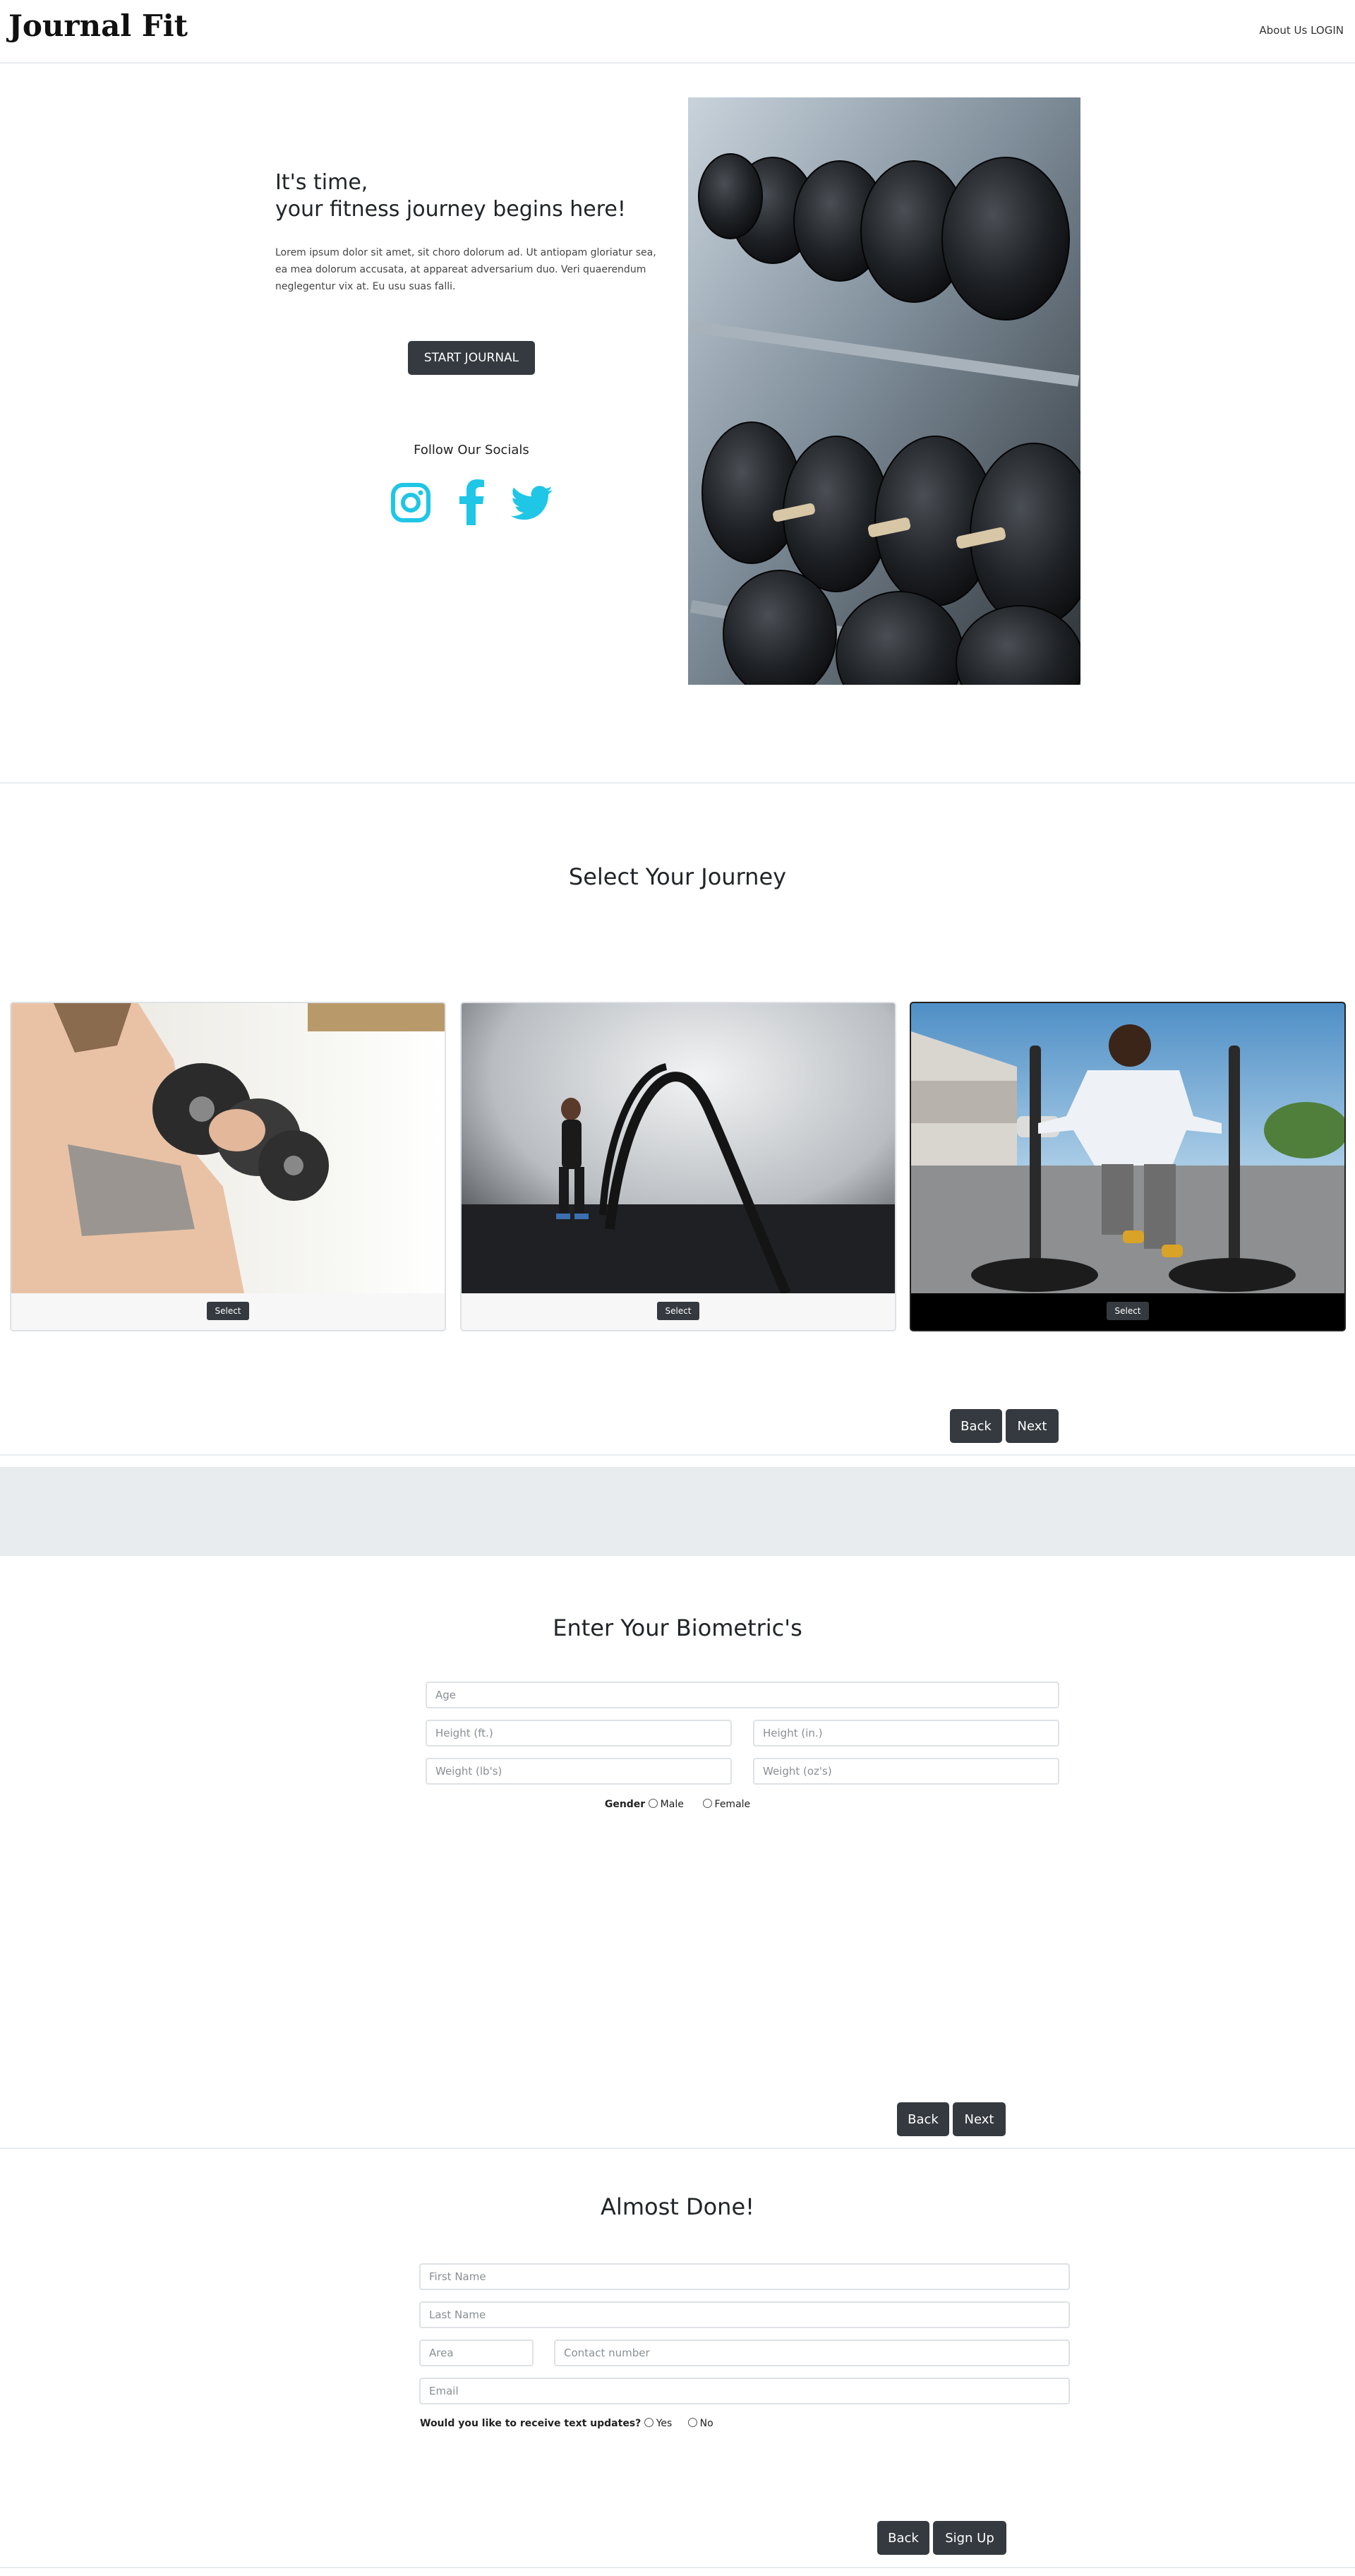 The width and height of the screenshot is (1355, 2576). I want to click on journey-card-1: Select, so click(228, 1166).